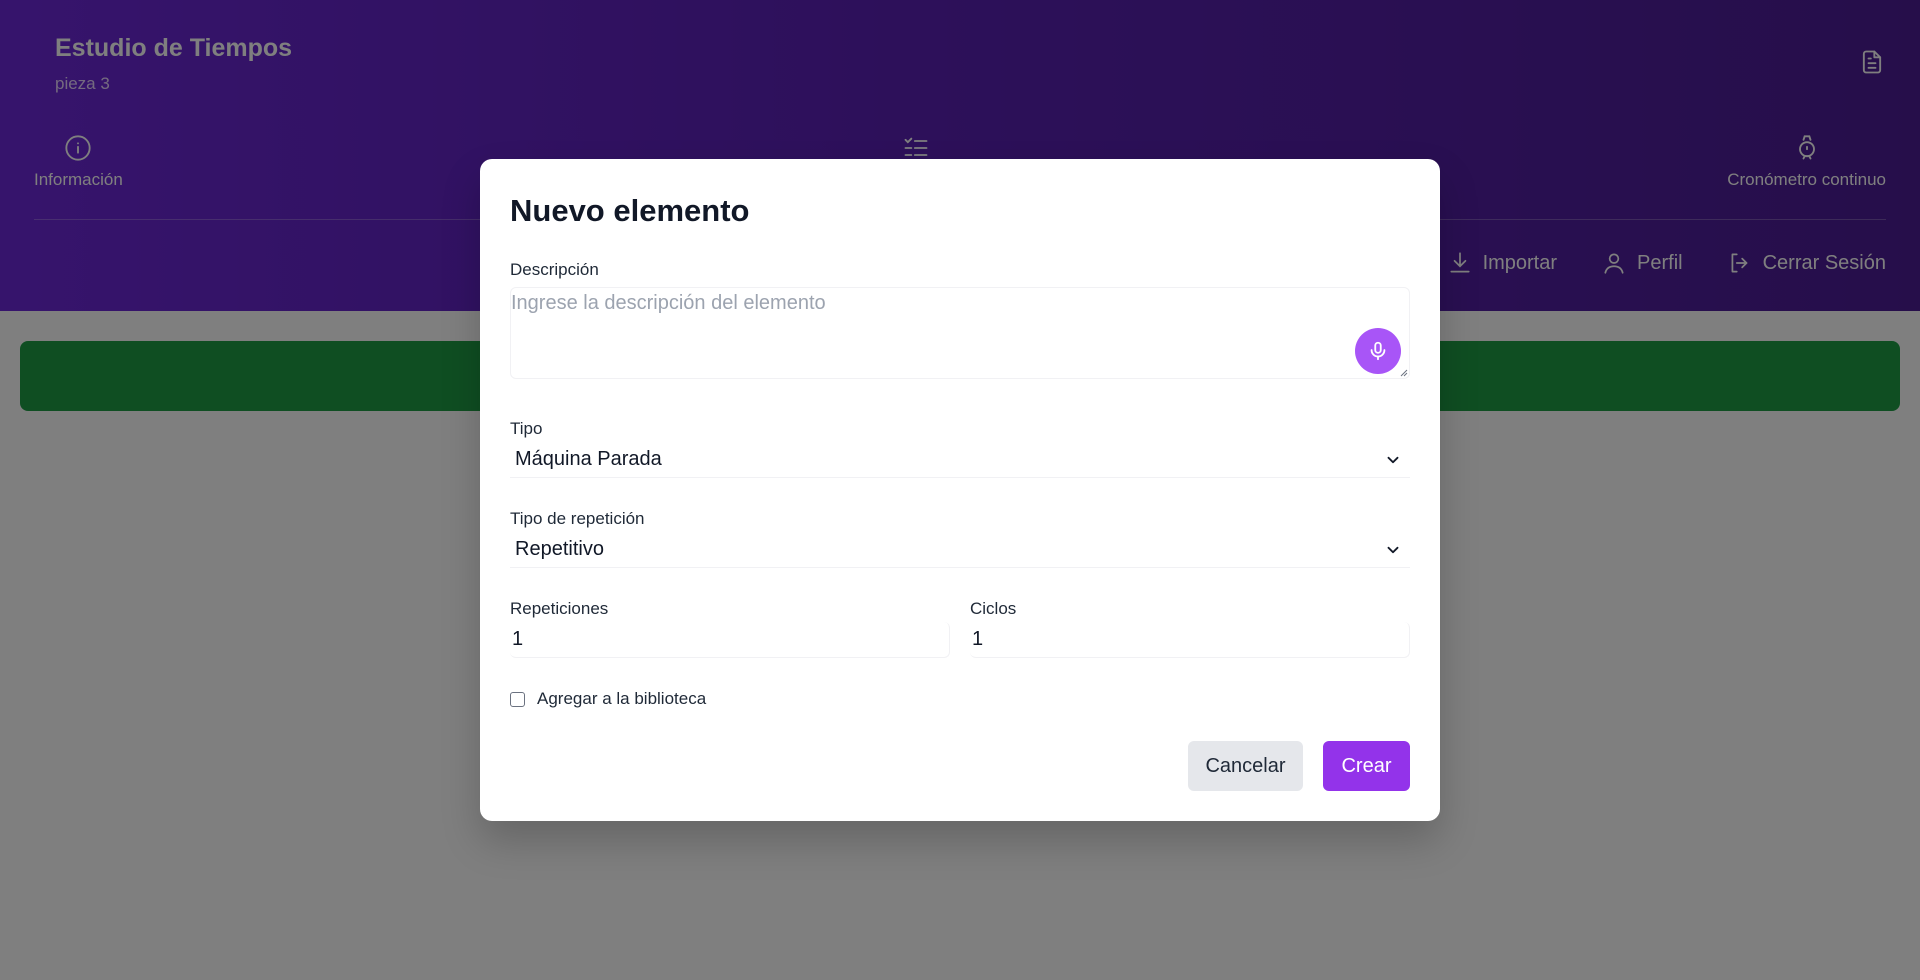  I want to click on microphone-icon, so click(1378, 351).